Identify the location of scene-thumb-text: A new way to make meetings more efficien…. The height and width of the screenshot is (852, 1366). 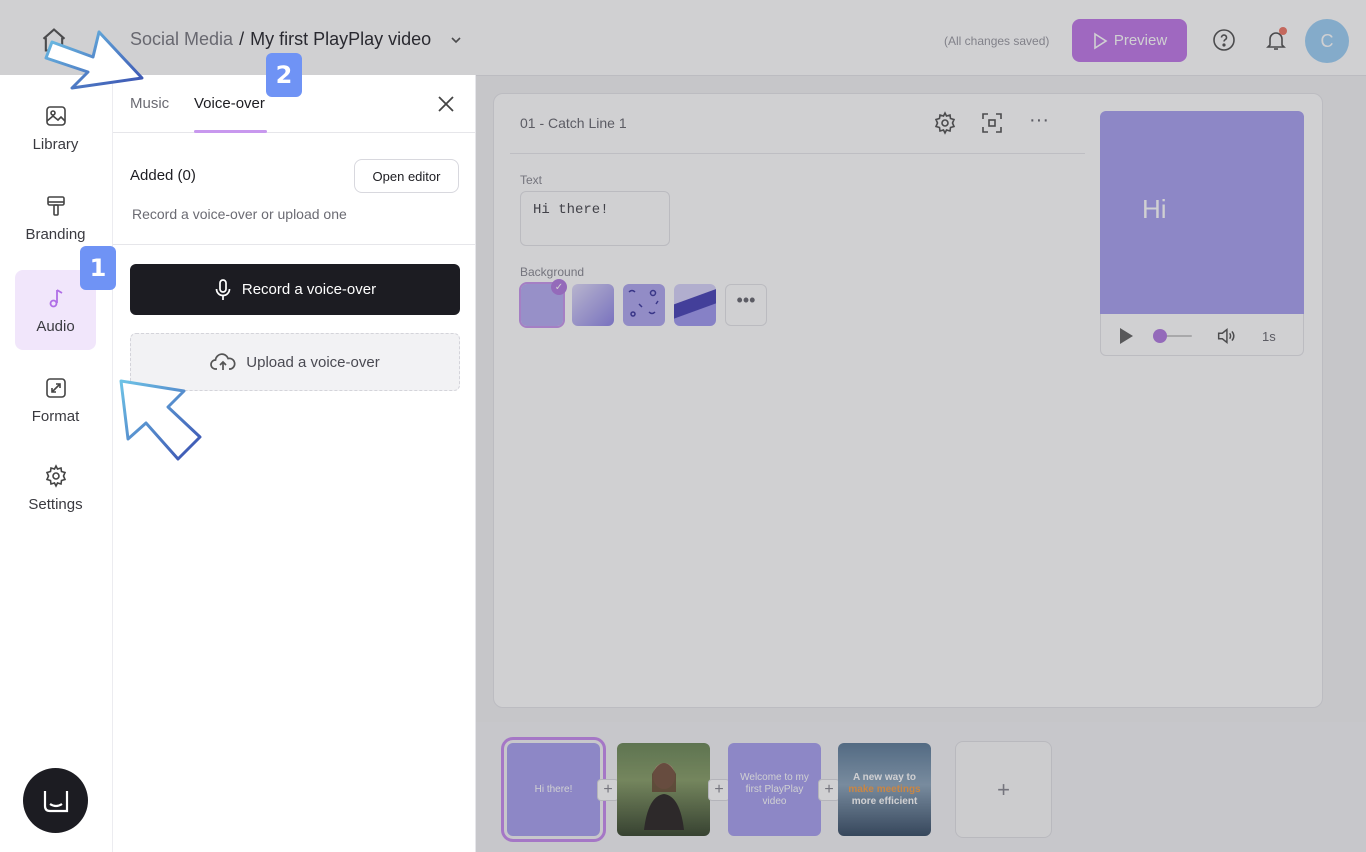
(884, 789).